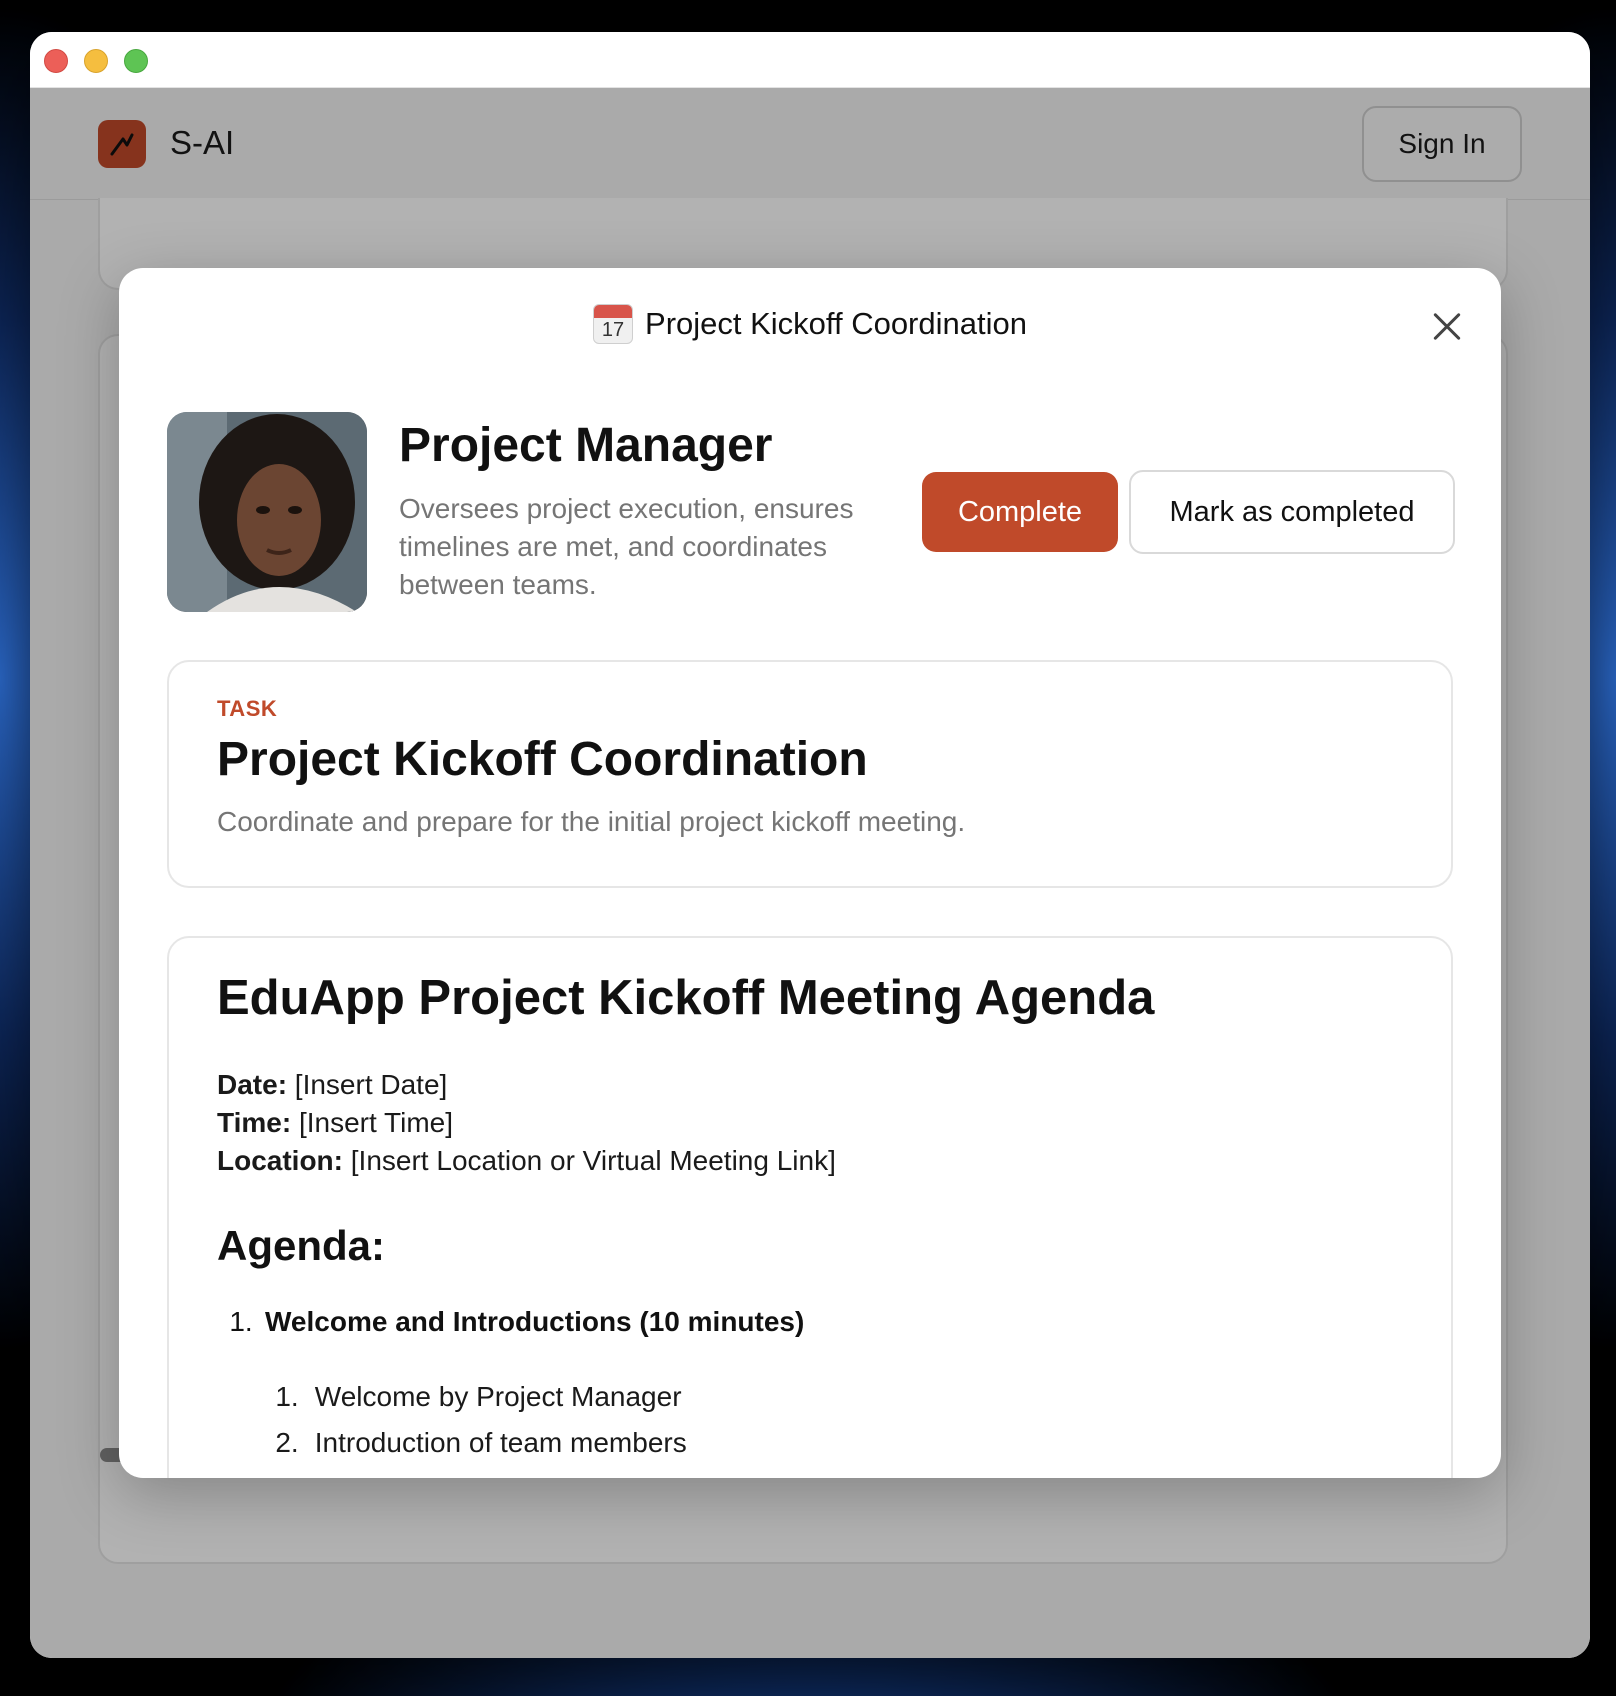 The height and width of the screenshot is (1696, 1616). What do you see at coordinates (810, 60) in the screenshot?
I see `window-titlebar` at bounding box center [810, 60].